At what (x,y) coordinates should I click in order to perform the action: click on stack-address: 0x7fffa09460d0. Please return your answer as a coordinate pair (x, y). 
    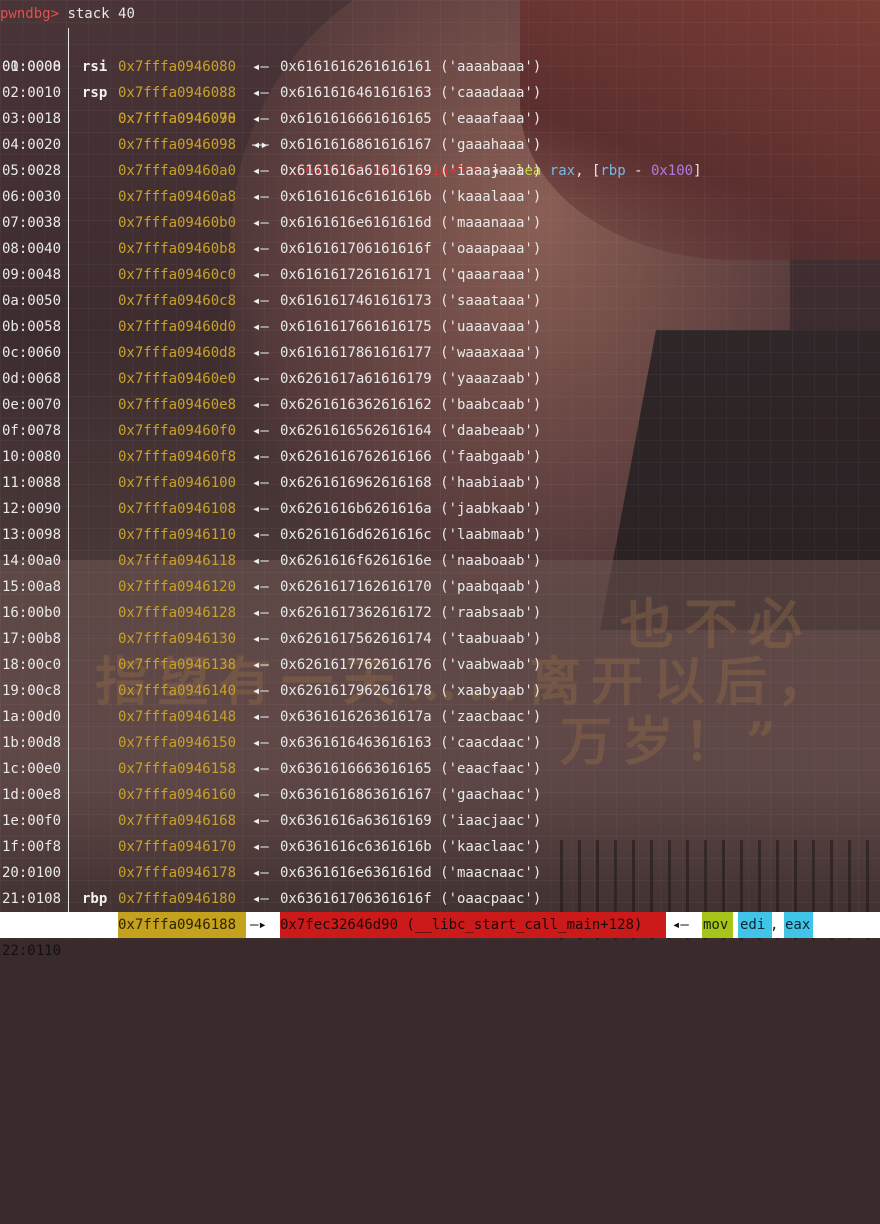
    Looking at the image, I should click on (177, 327).